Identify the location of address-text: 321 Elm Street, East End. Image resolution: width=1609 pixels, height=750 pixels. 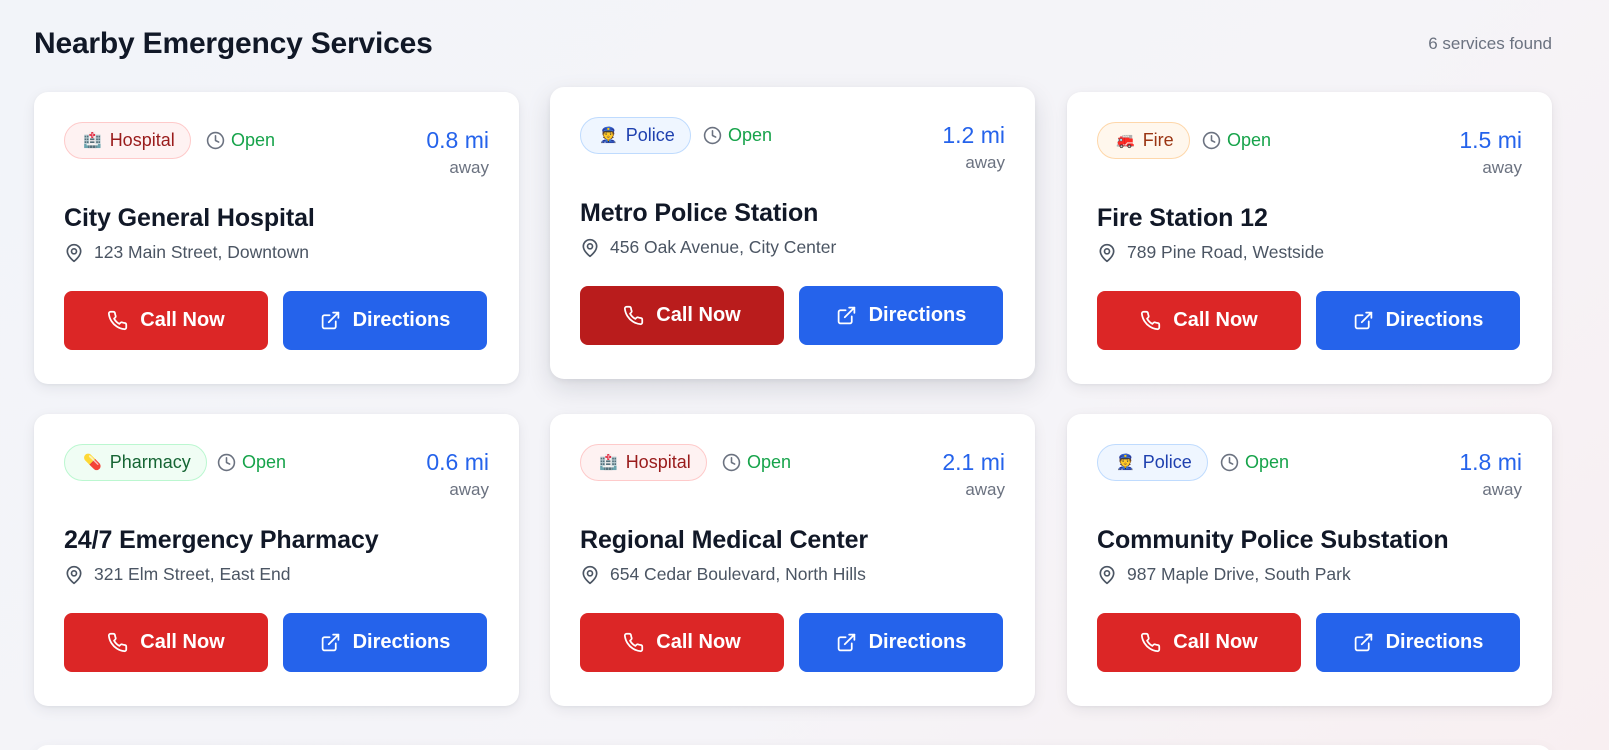
(192, 574).